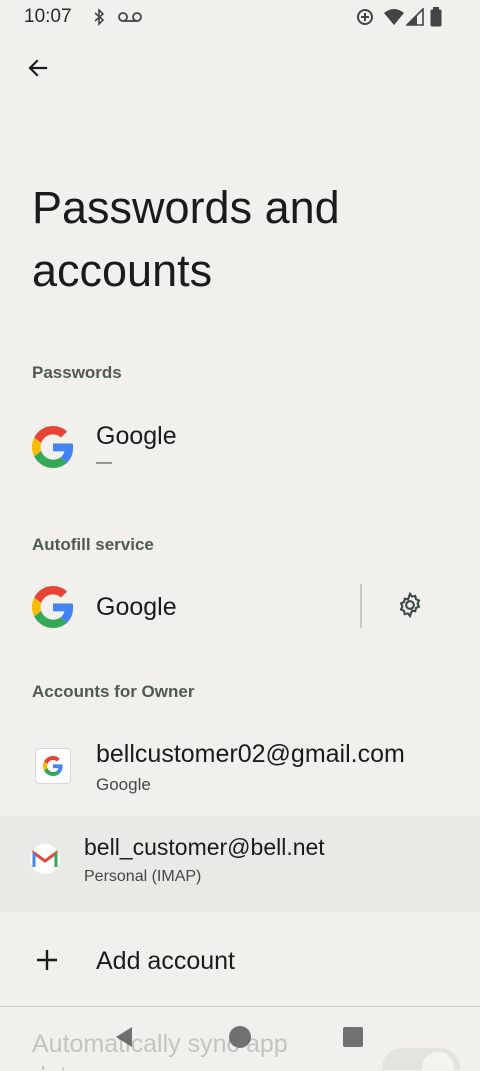 Image resolution: width=480 pixels, height=1071 pixels. What do you see at coordinates (250, 754) in the screenshot?
I see `account-email: bellcustomer02@gmail.com` at bounding box center [250, 754].